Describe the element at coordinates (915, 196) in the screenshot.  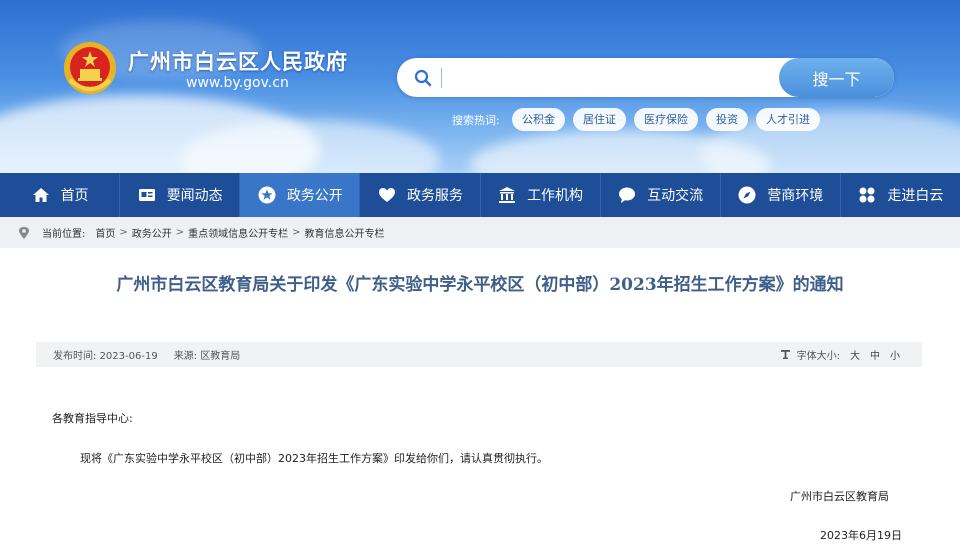
I see `nav-item-label: 走进白云` at that location.